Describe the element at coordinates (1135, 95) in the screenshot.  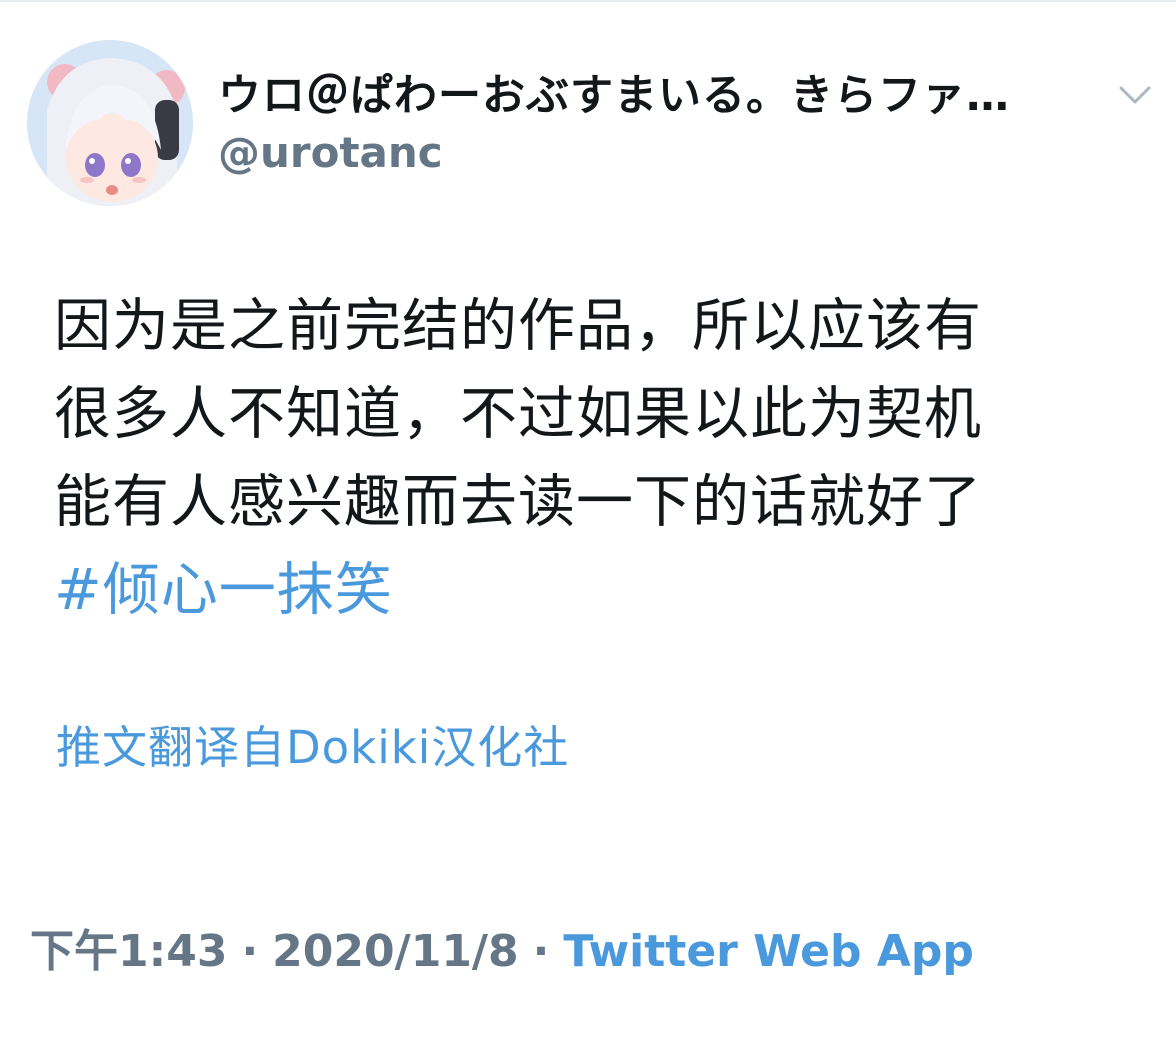
I see `chevron-down-icon` at that location.